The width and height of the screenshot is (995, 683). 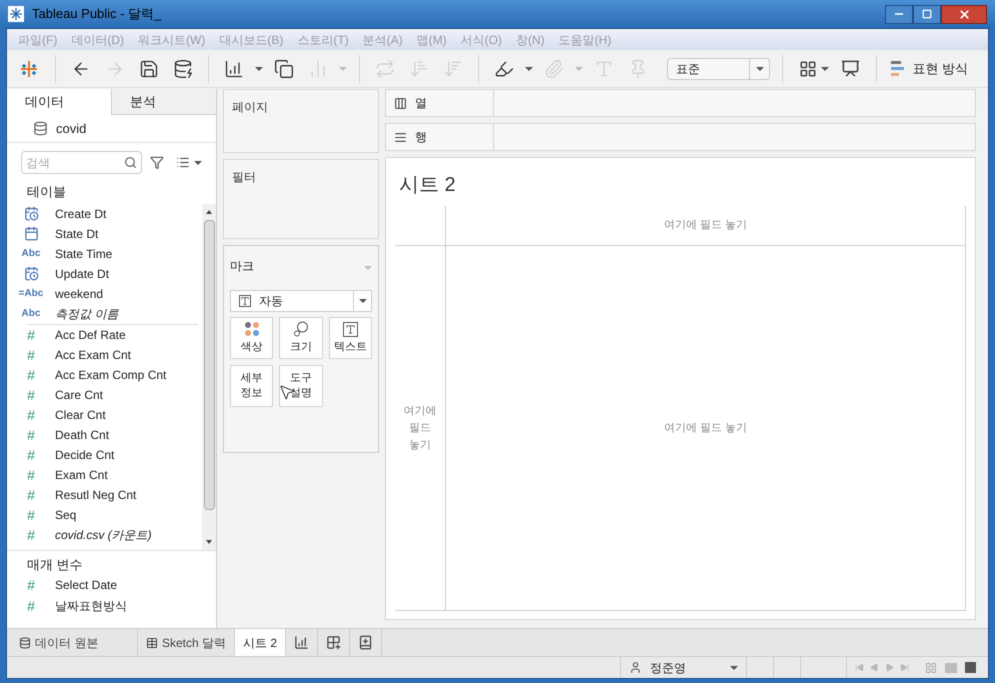 What do you see at coordinates (635, 667) in the screenshot?
I see `user-icon` at bounding box center [635, 667].